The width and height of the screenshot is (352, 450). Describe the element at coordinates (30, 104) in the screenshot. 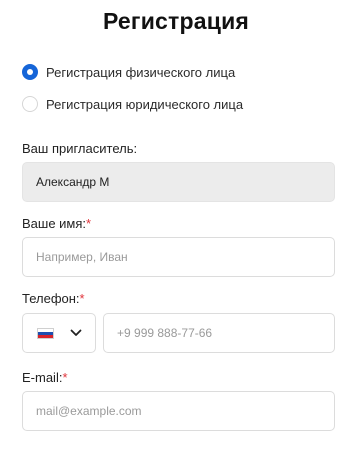

I see `radio-unchecked-icon` at that location.